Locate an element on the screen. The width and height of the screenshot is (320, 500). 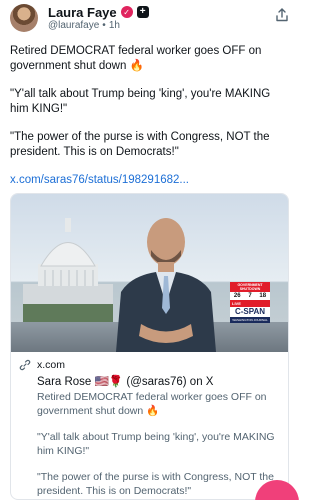
post-header: Laura Faye ✓ + @laurafaye • 1h is located at coordinates (149, 19).